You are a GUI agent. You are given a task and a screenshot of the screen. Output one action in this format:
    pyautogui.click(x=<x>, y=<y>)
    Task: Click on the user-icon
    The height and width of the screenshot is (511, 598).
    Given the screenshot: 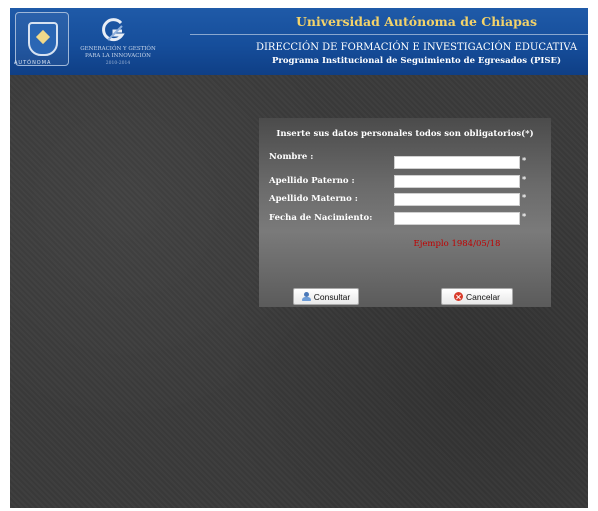 What is the action you would take?
    pyautogui.click(x=306, y=296)
    